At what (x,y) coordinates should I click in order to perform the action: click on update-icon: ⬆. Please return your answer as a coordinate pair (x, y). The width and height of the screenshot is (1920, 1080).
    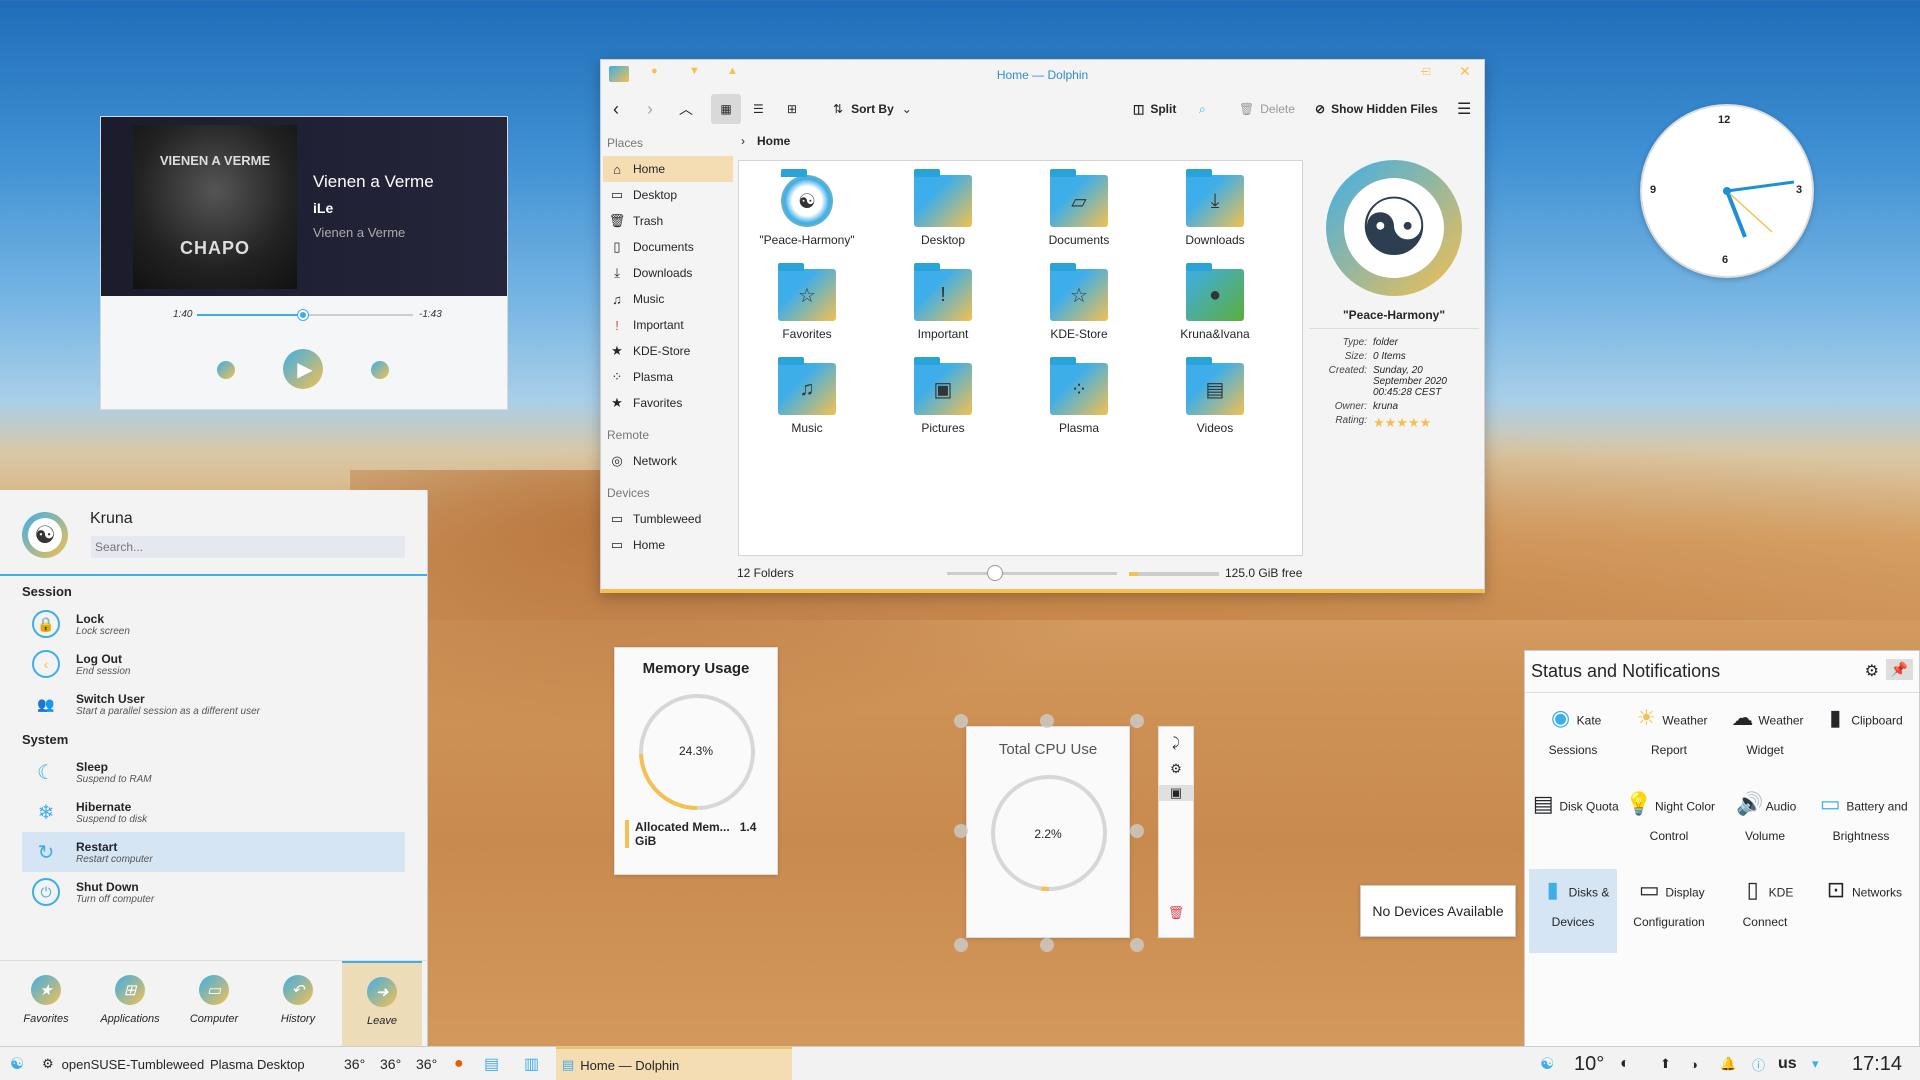
    Looking at the image, I should click on (1665, 1063).